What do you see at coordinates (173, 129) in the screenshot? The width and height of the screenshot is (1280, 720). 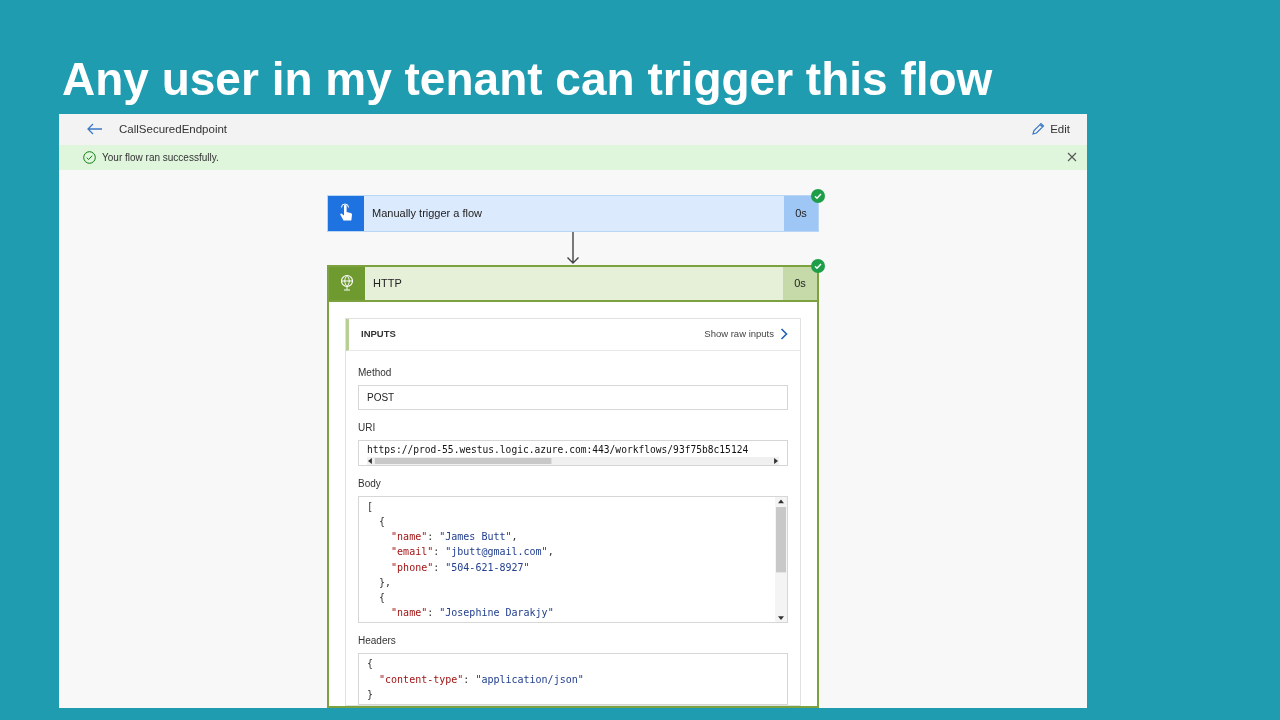 I see `flow-title: CallSecuredEndpoint` at bounding box center [173, 129].